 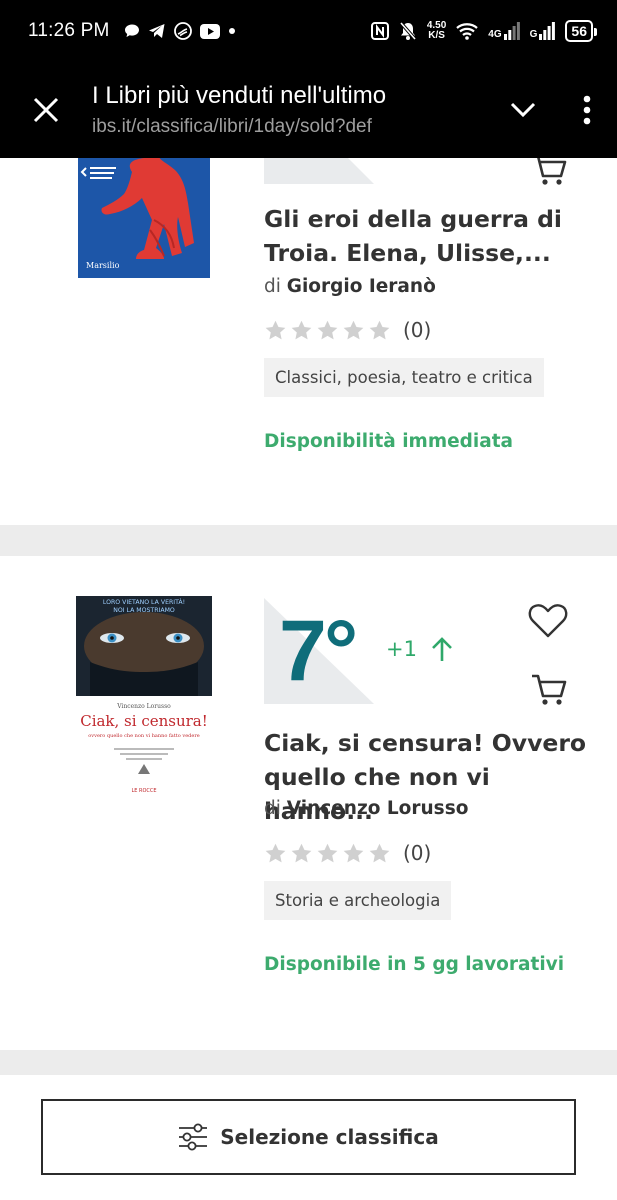 I want to click on app-swirl-icon, so click(x=182, y=31).